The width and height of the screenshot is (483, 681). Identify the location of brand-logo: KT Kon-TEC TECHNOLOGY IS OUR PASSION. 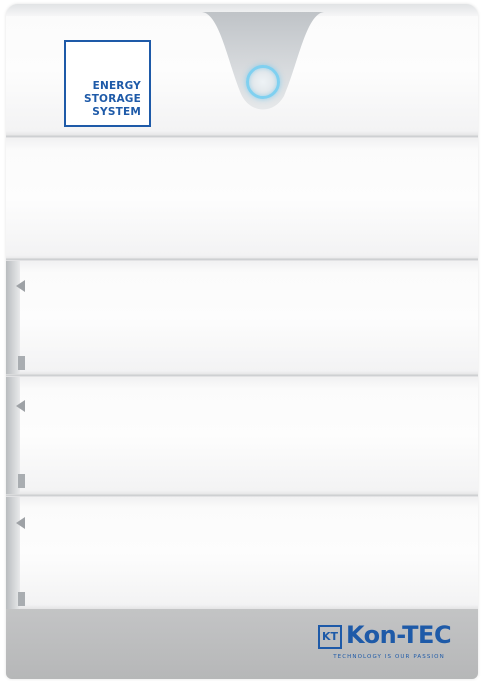
(389, 645).